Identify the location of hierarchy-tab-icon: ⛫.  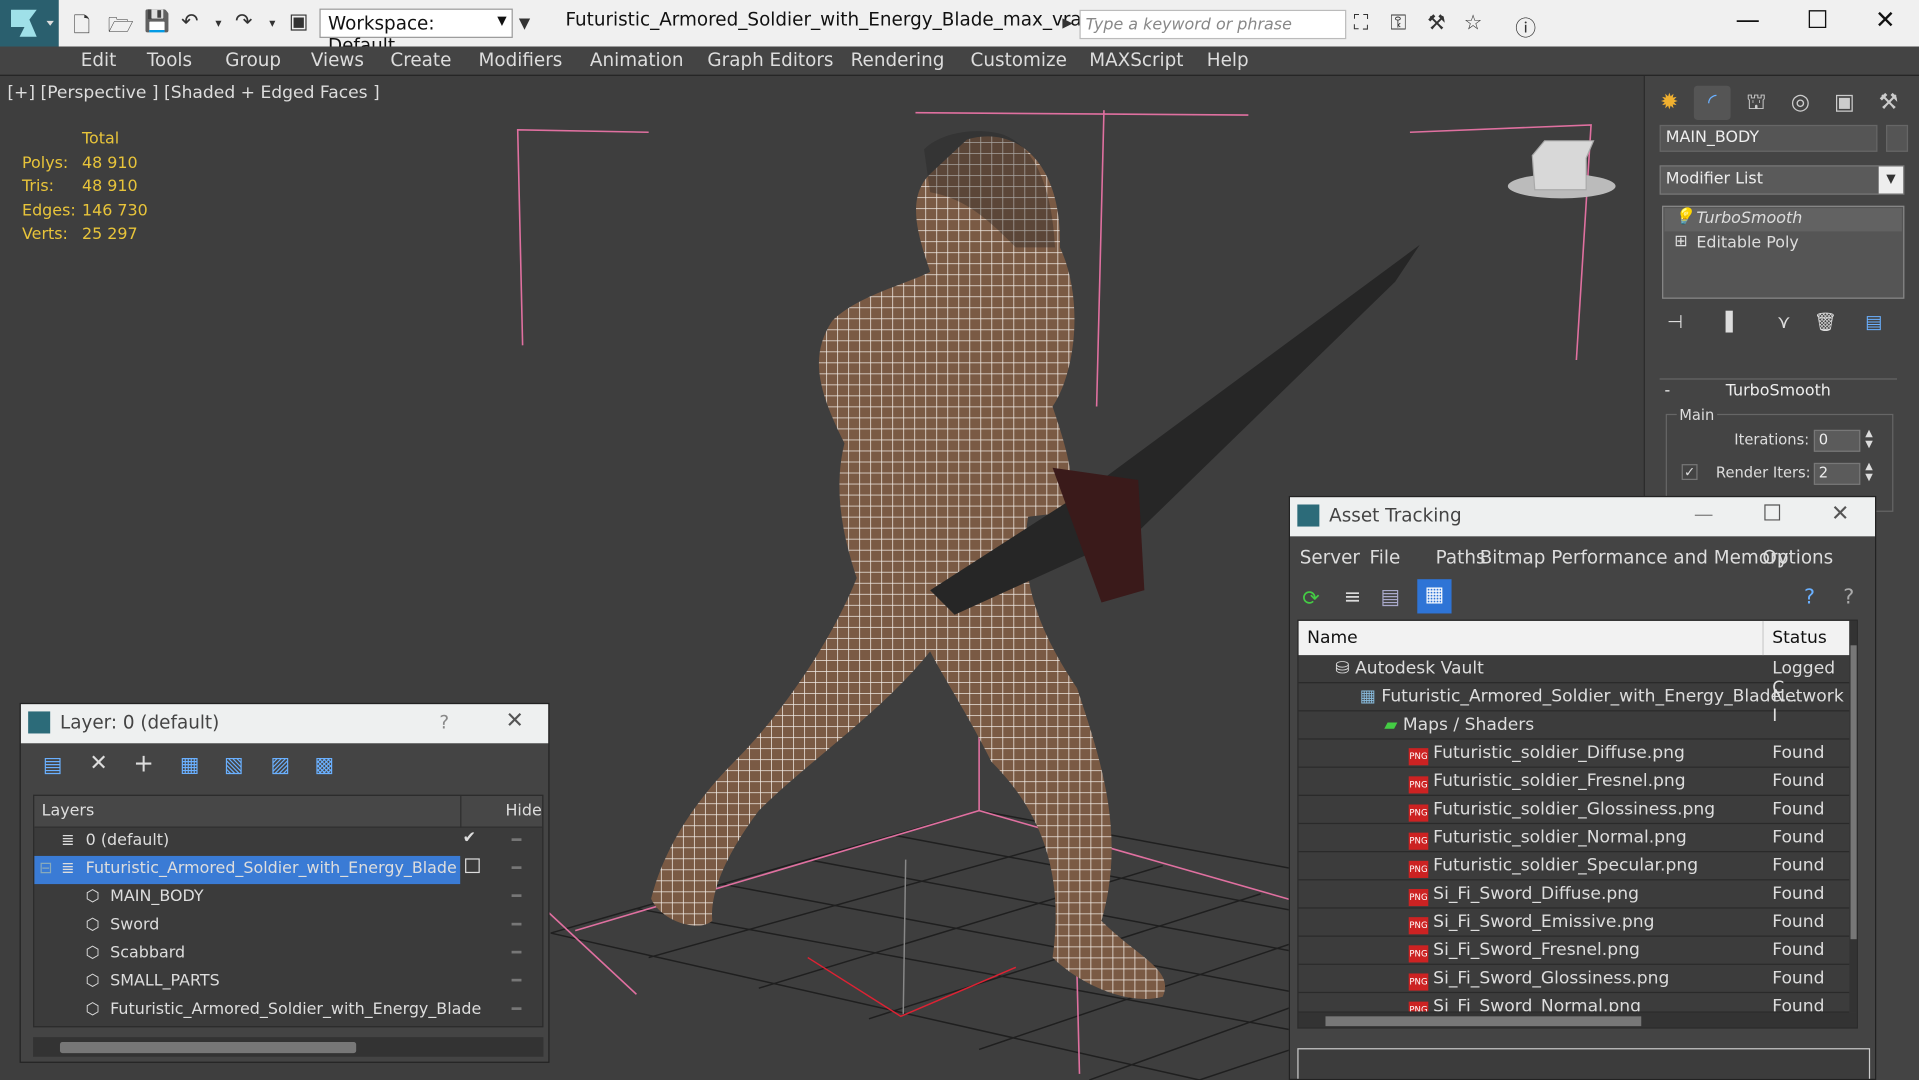
(1756, 103).